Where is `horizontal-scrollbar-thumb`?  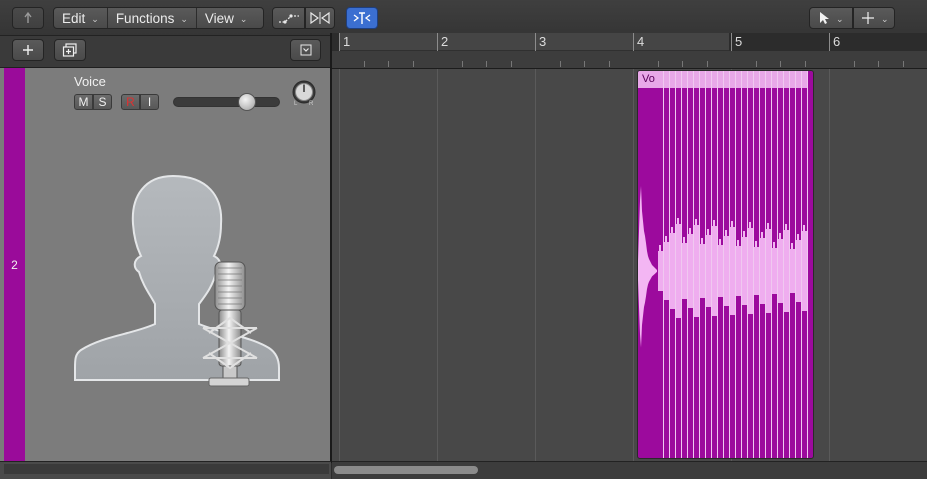 horizontal-scrollbar-thumb is located at coordinates (406, 470).